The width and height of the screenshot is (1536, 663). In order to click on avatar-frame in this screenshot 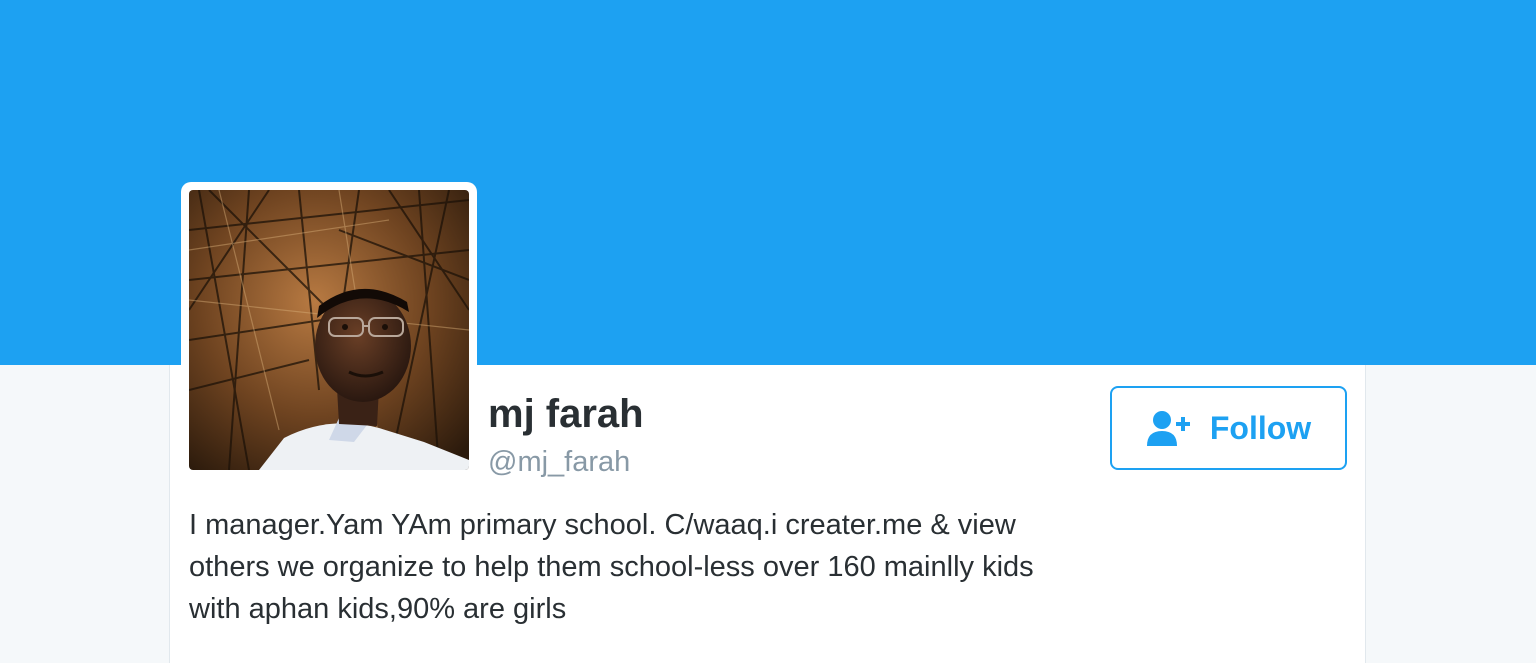, I will do `click(329, 330)`.